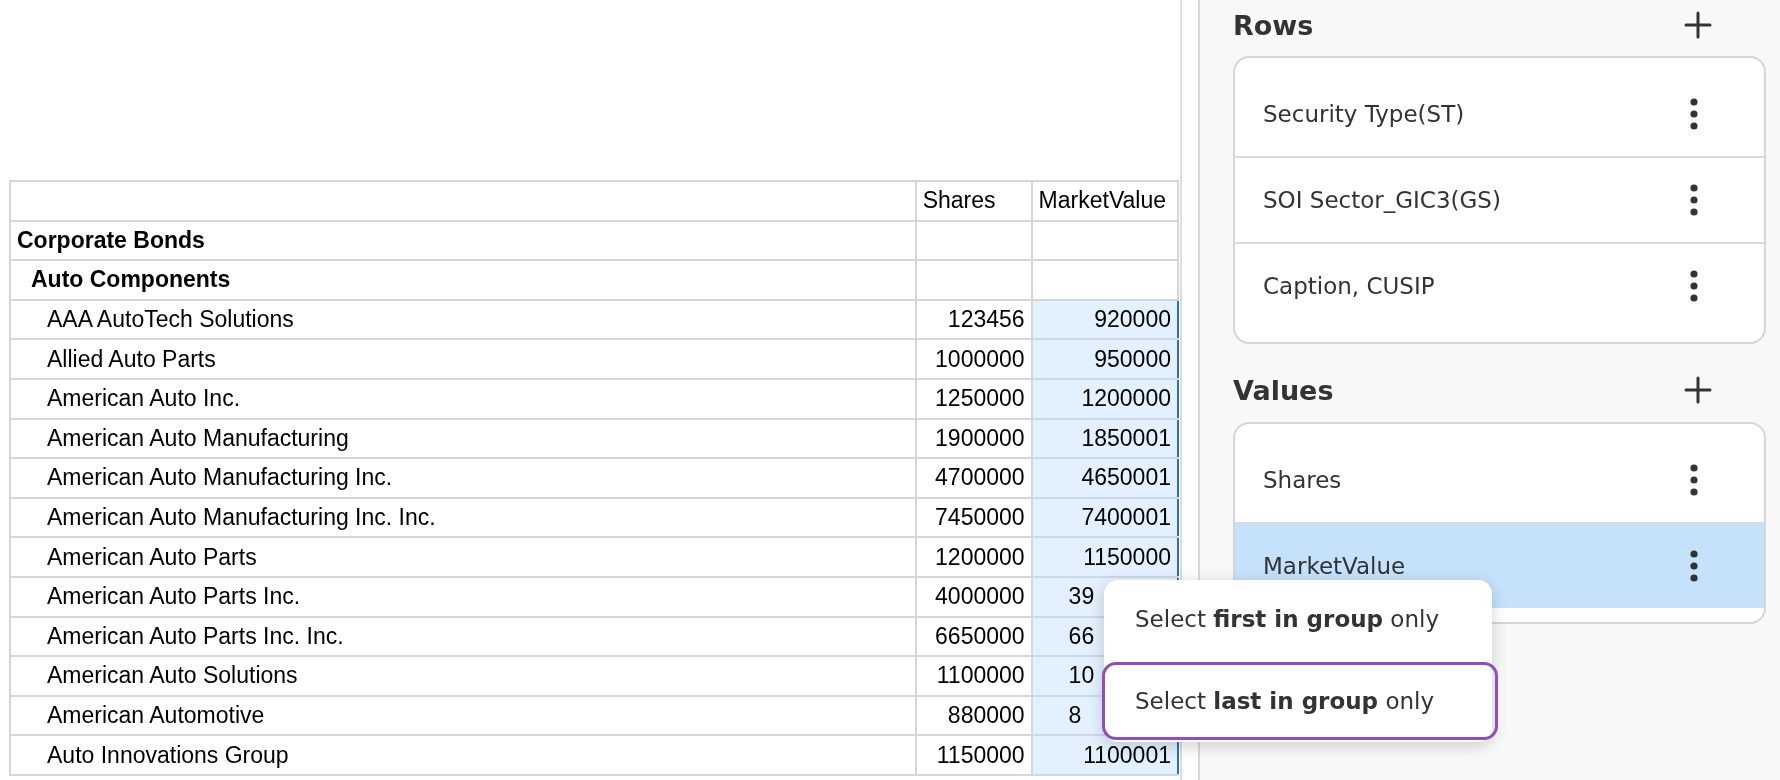  Describe the element at coordinates (463, 755) in the screenshot. I see `row-label: Auto Innovations Group` at that location.